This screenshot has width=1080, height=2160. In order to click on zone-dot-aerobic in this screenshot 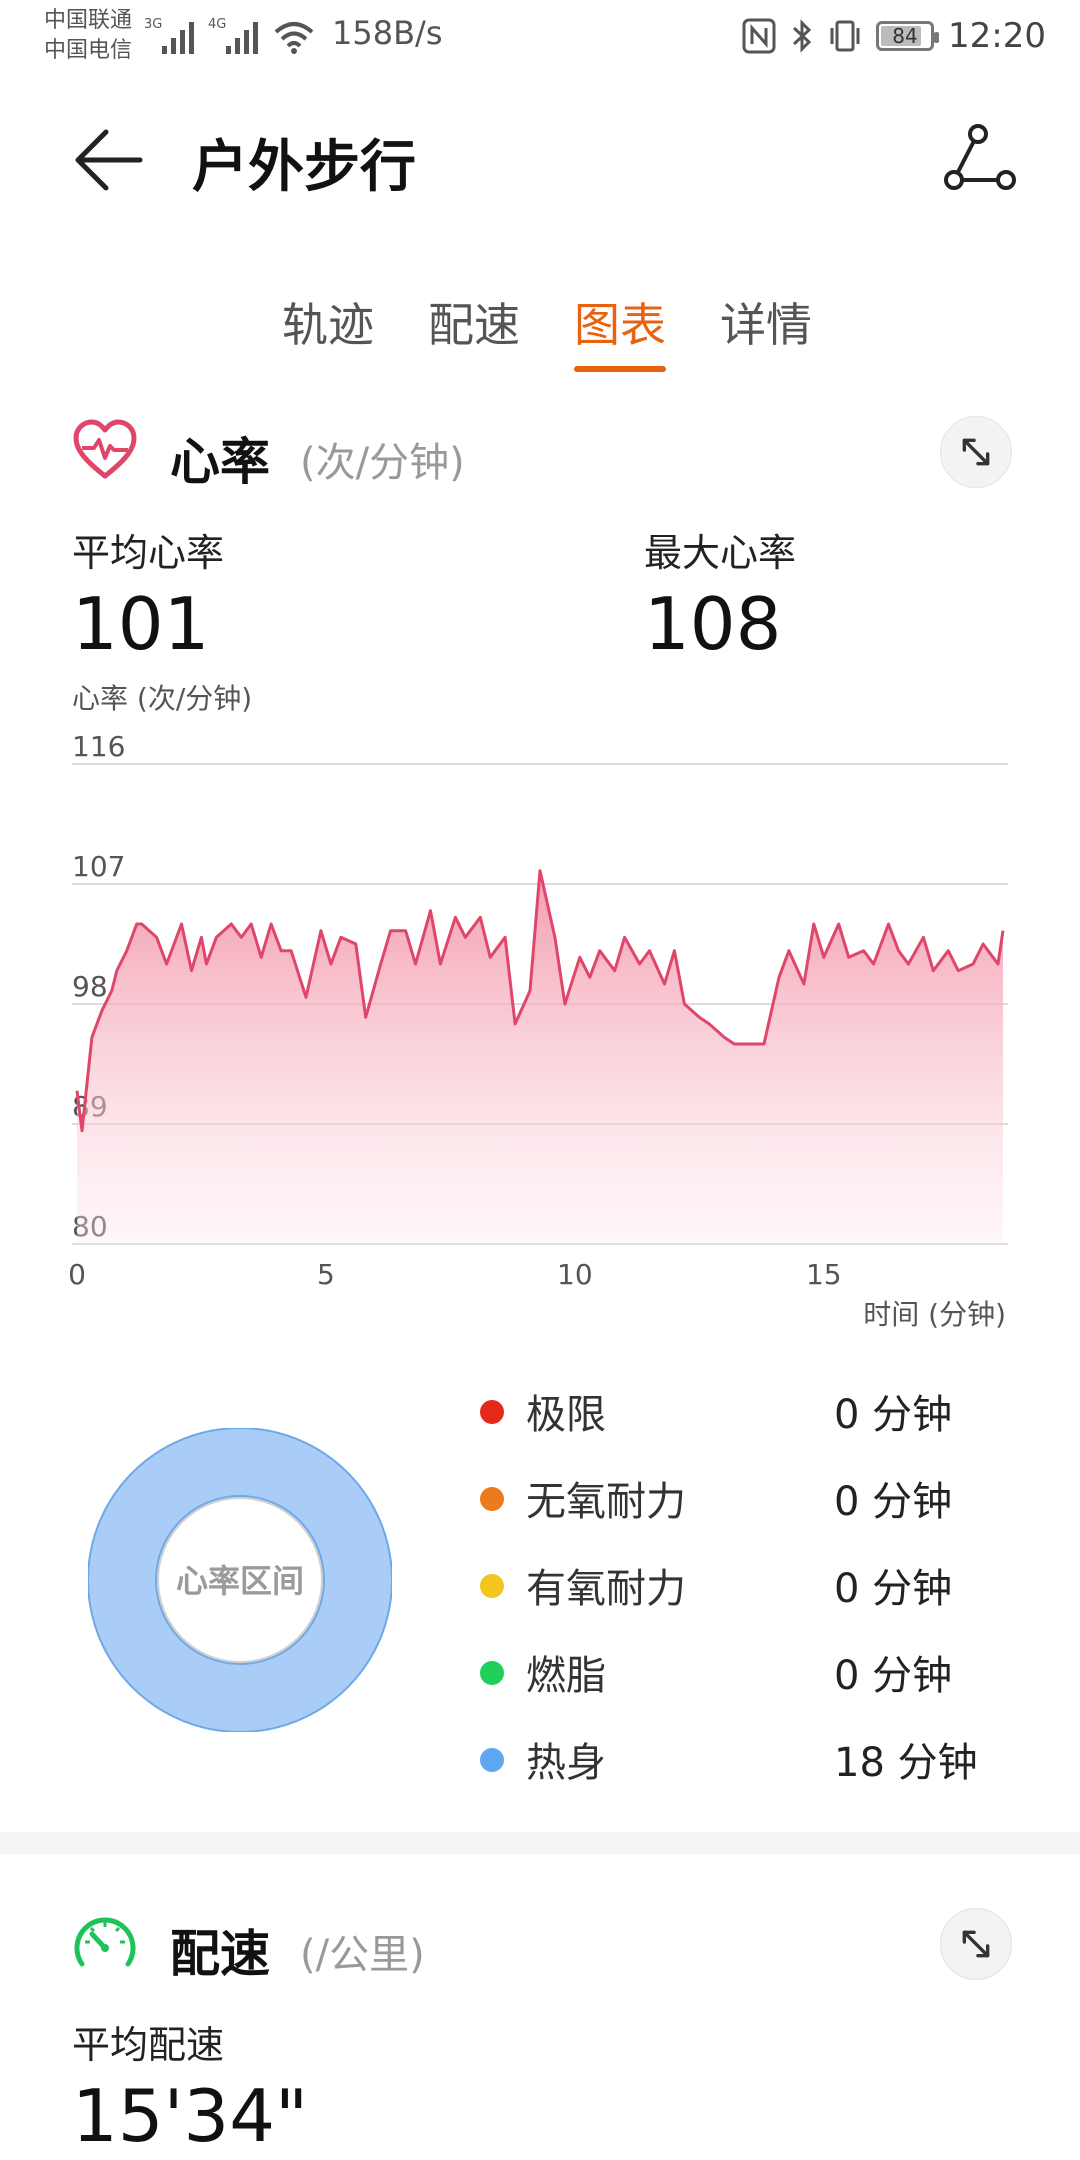, I will do `click(492, 1586)`.